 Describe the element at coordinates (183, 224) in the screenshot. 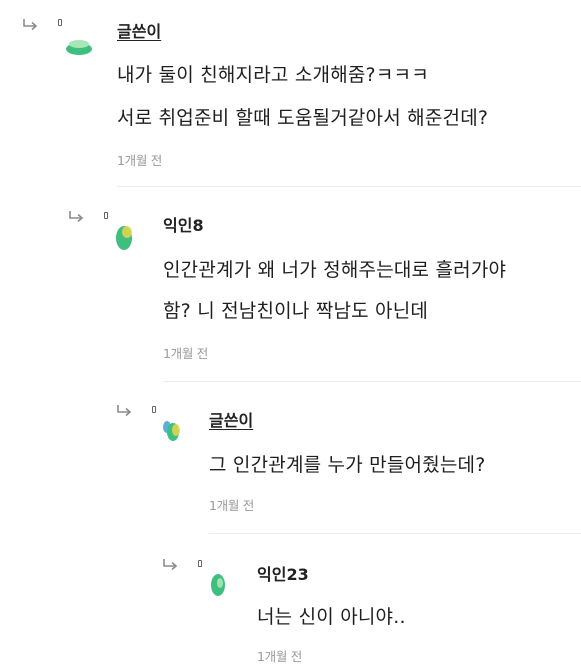

I see `comment-author: 익인8` at that location.